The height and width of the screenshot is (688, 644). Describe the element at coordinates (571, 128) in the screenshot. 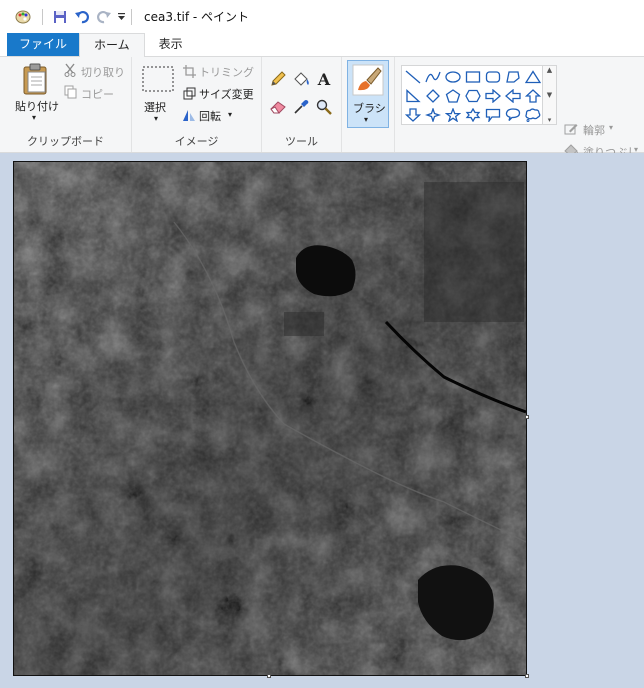

I see `outline-icon` at that location.